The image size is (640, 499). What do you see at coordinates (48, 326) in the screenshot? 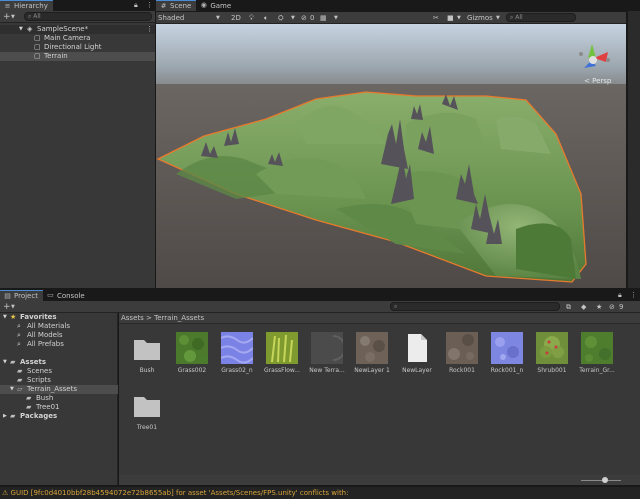
I see `sidebar-label: All Materials` at bounding box center [48, 326].